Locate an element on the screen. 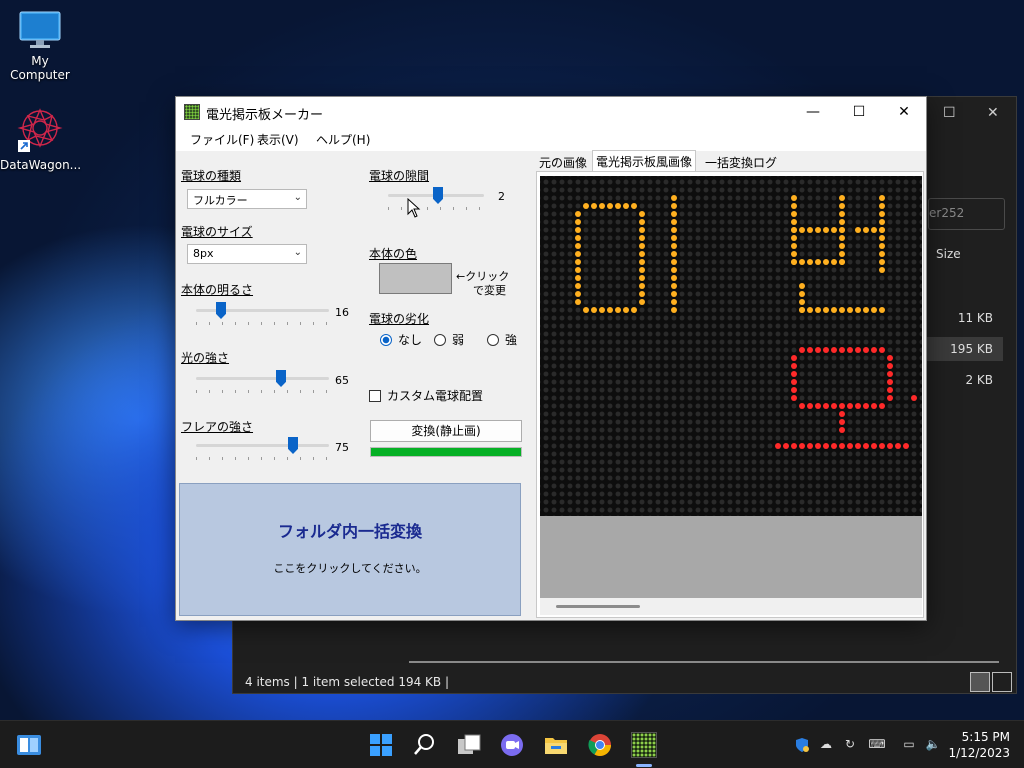 Image resolution: width=1024 pixels, height=768 pixels. list-item: 2 KB is located at coordinates (964, 380).